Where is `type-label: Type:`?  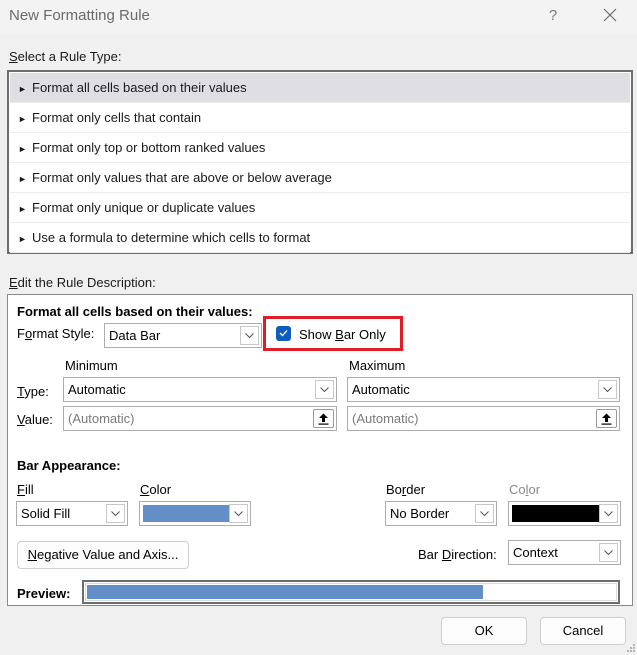
type-label: Type: is located at coordinates (33, 391).